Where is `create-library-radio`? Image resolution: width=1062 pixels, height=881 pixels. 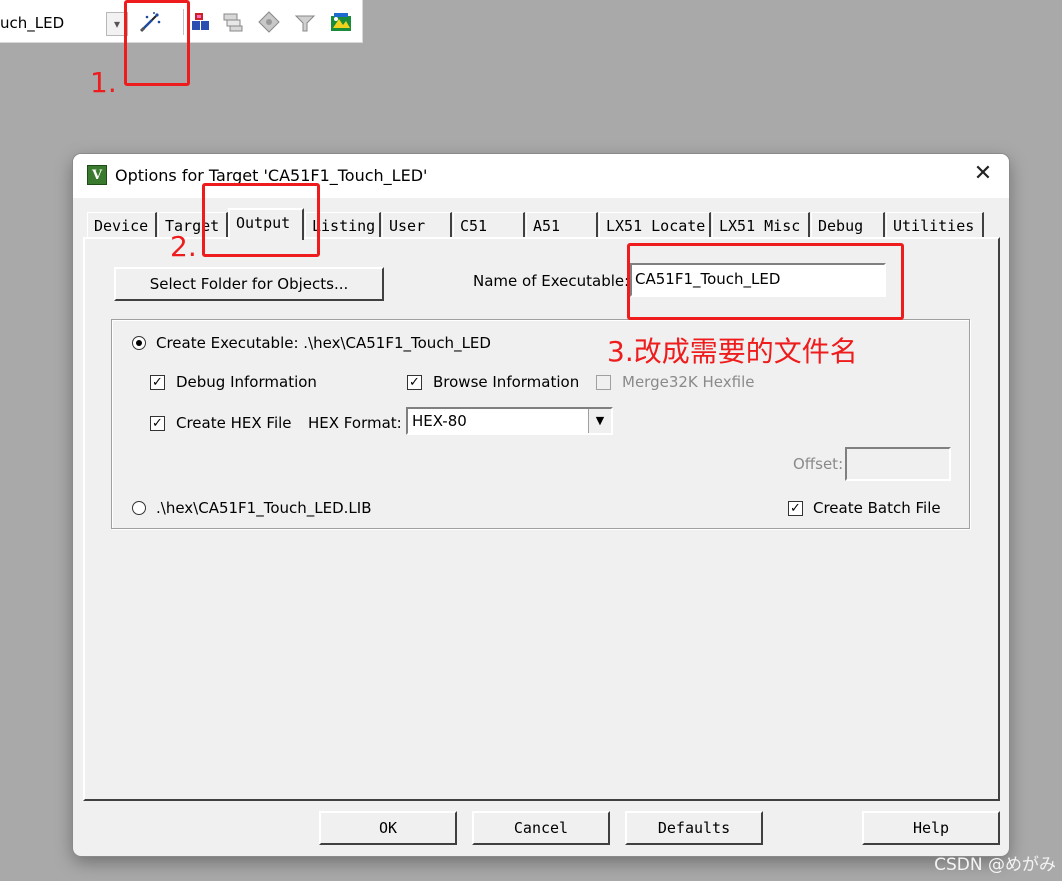 create-library-radio is located at coordinates (139, 508).